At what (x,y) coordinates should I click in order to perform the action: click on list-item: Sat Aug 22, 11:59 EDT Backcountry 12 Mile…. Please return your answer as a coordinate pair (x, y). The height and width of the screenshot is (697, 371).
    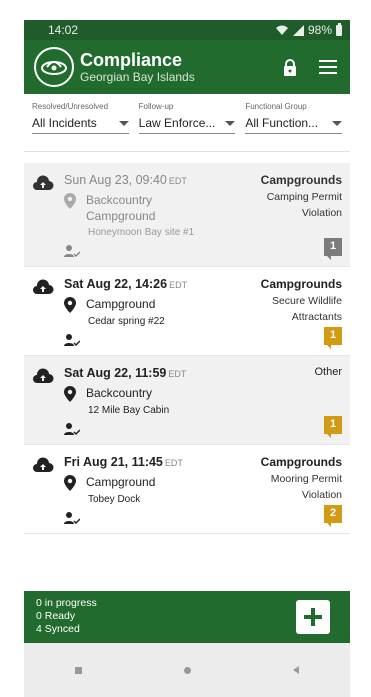
    Looking at the image, I should click on (187, 400).